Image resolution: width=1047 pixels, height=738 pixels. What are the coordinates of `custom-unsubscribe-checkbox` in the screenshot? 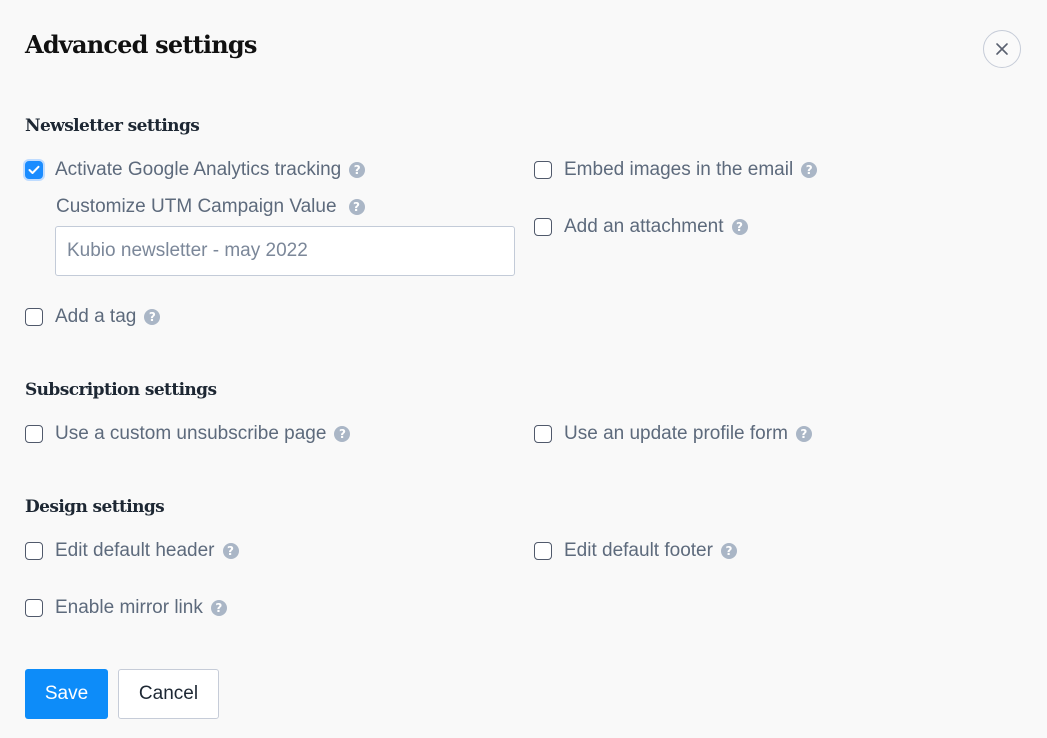 It's located at (34, 434).